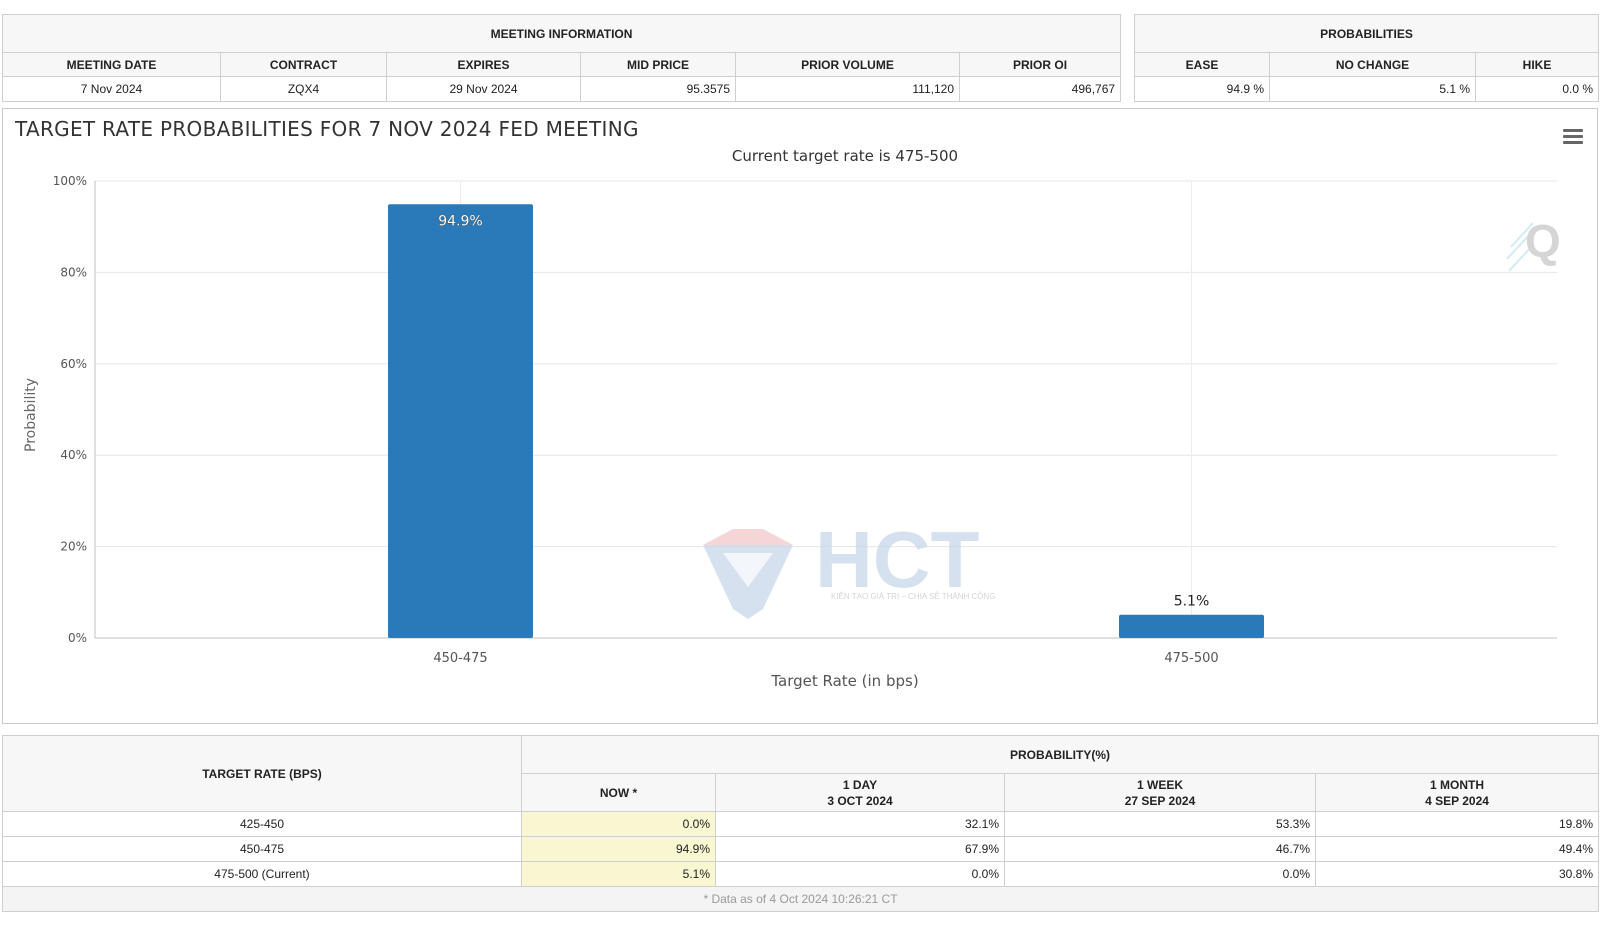 Image resolution: width=1600 pixels, height=944 pixels. Describe the element at coordinates (262, 773) in the screenshot. I see `target-rate-header: TARGET RATE (BPS)` at that location.